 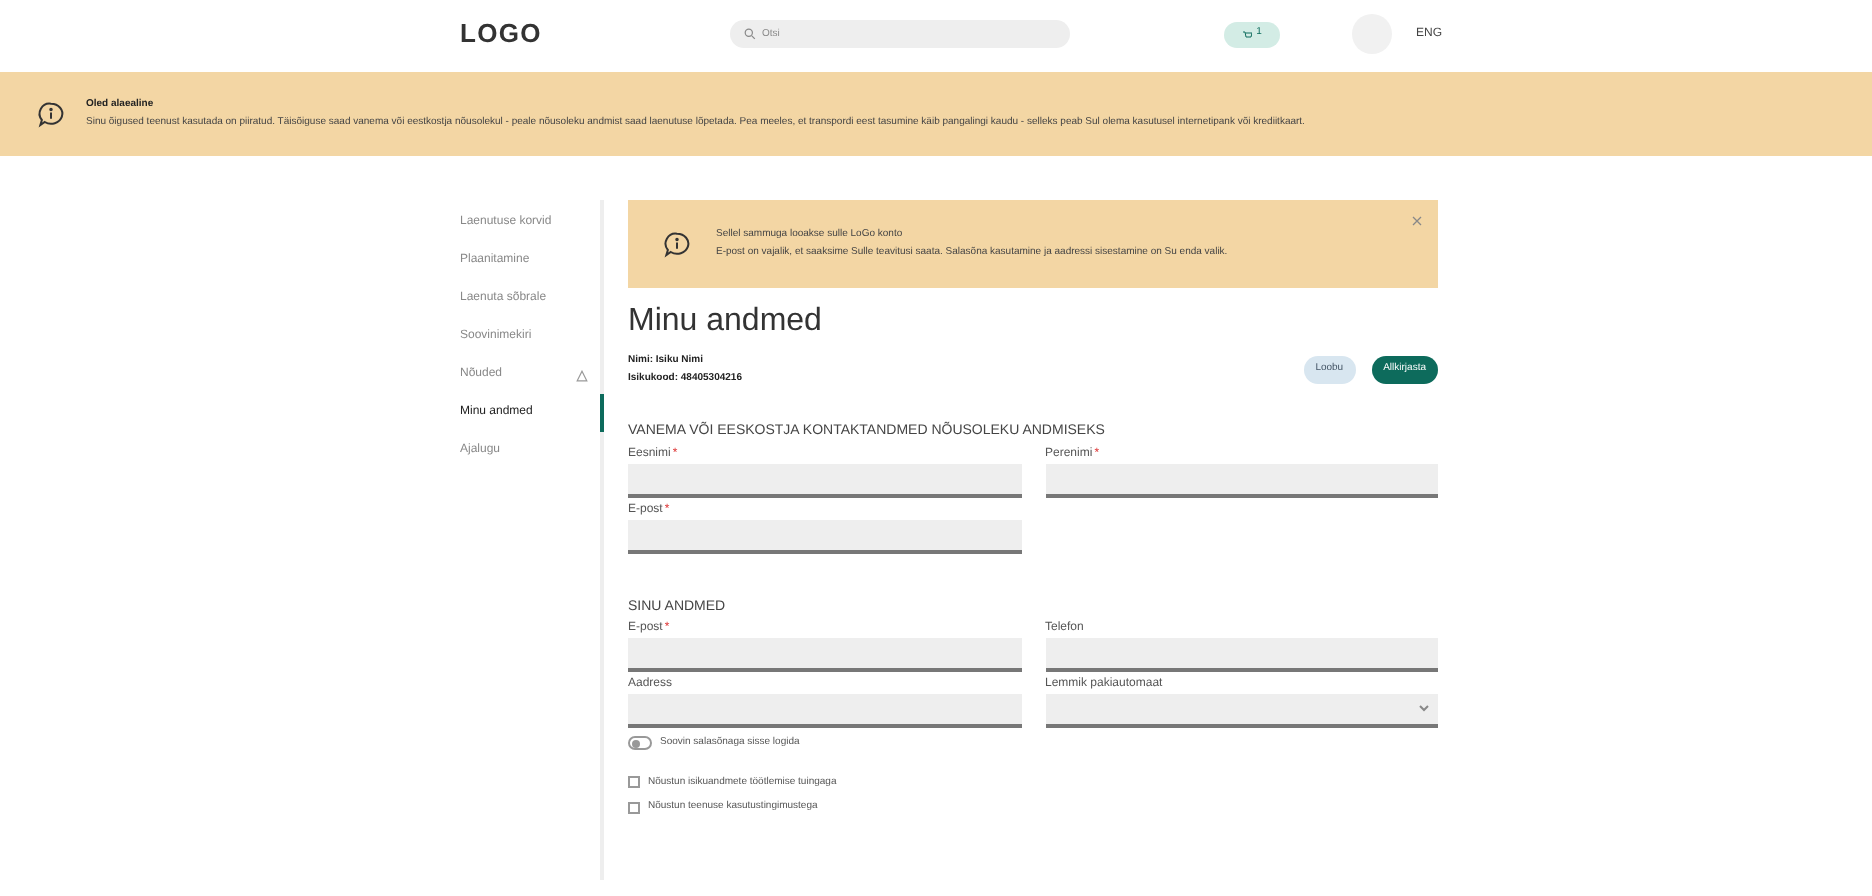 I want to click on logo: LOGO, so click(x=595, y=34).